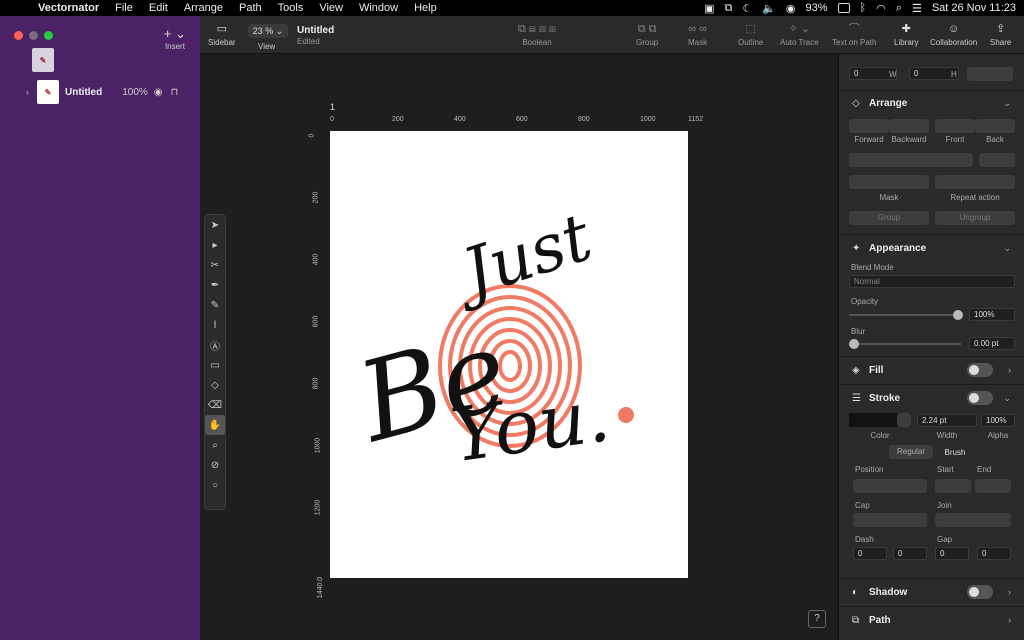  Describe the element at coordinates (975, 218) in the screenshot. I see `ungroup-action-button: Ungroup` at that location.